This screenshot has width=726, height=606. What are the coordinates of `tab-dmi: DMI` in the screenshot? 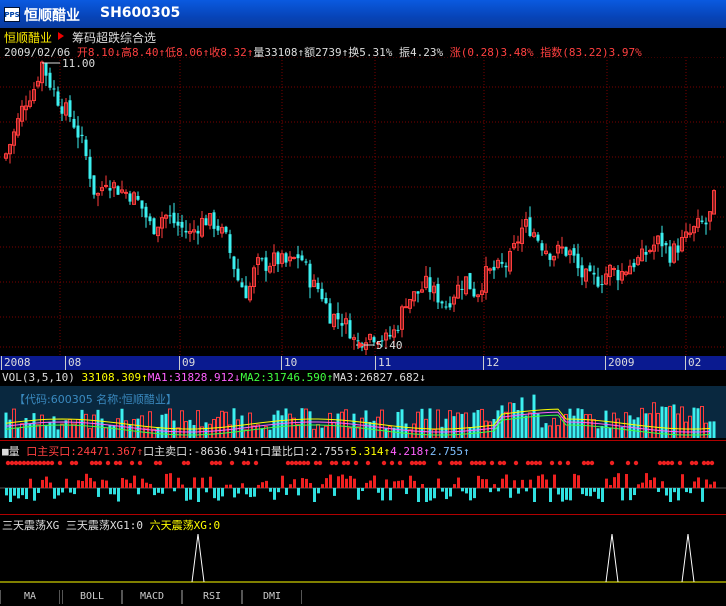 It's located at (272, 597).